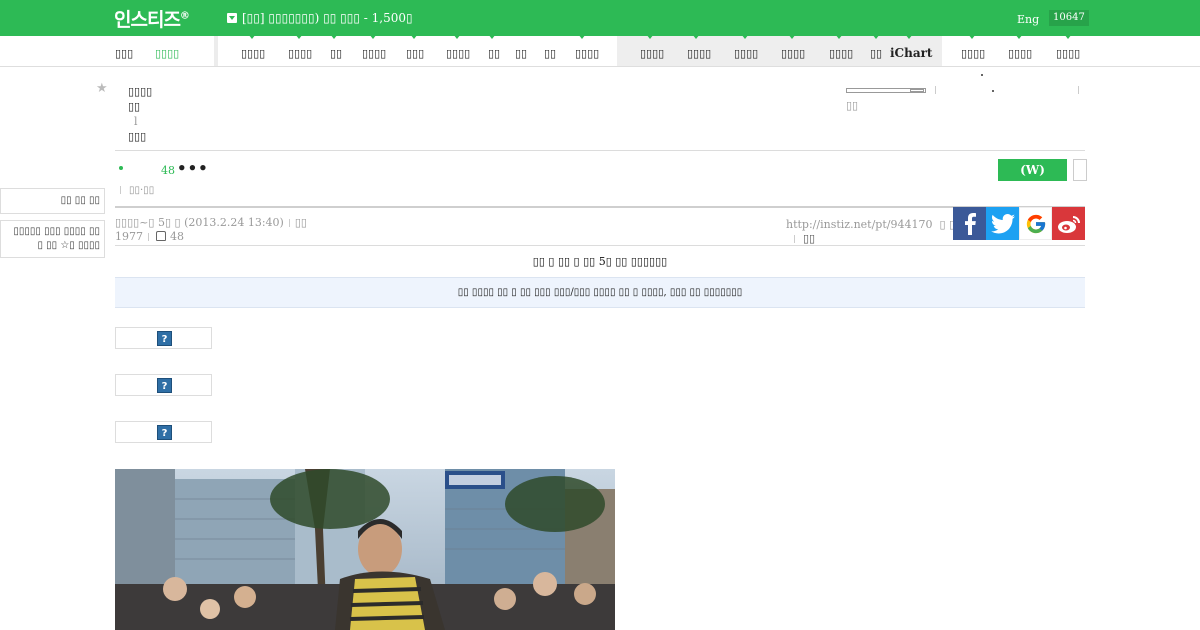 This screenshot has width=1200, height=630. What do you see at coordinates (458, 53) in the screenshot?
I see `nav-item-8: ▯▯▯▯` at bounding box center [458, 53].